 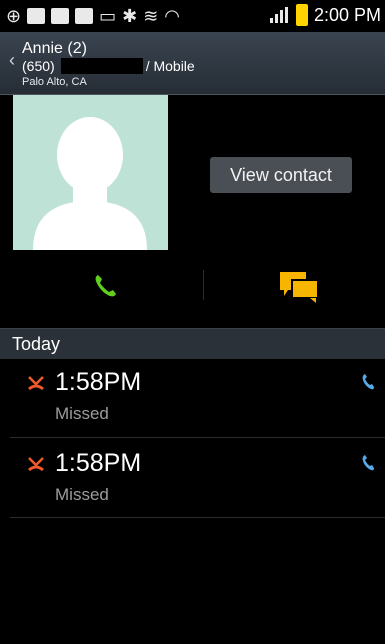 What do you see at coordinates (347, 14) in the screenshot?
I see `status-time: 2:00 PM` at bounding box center [347, 14].